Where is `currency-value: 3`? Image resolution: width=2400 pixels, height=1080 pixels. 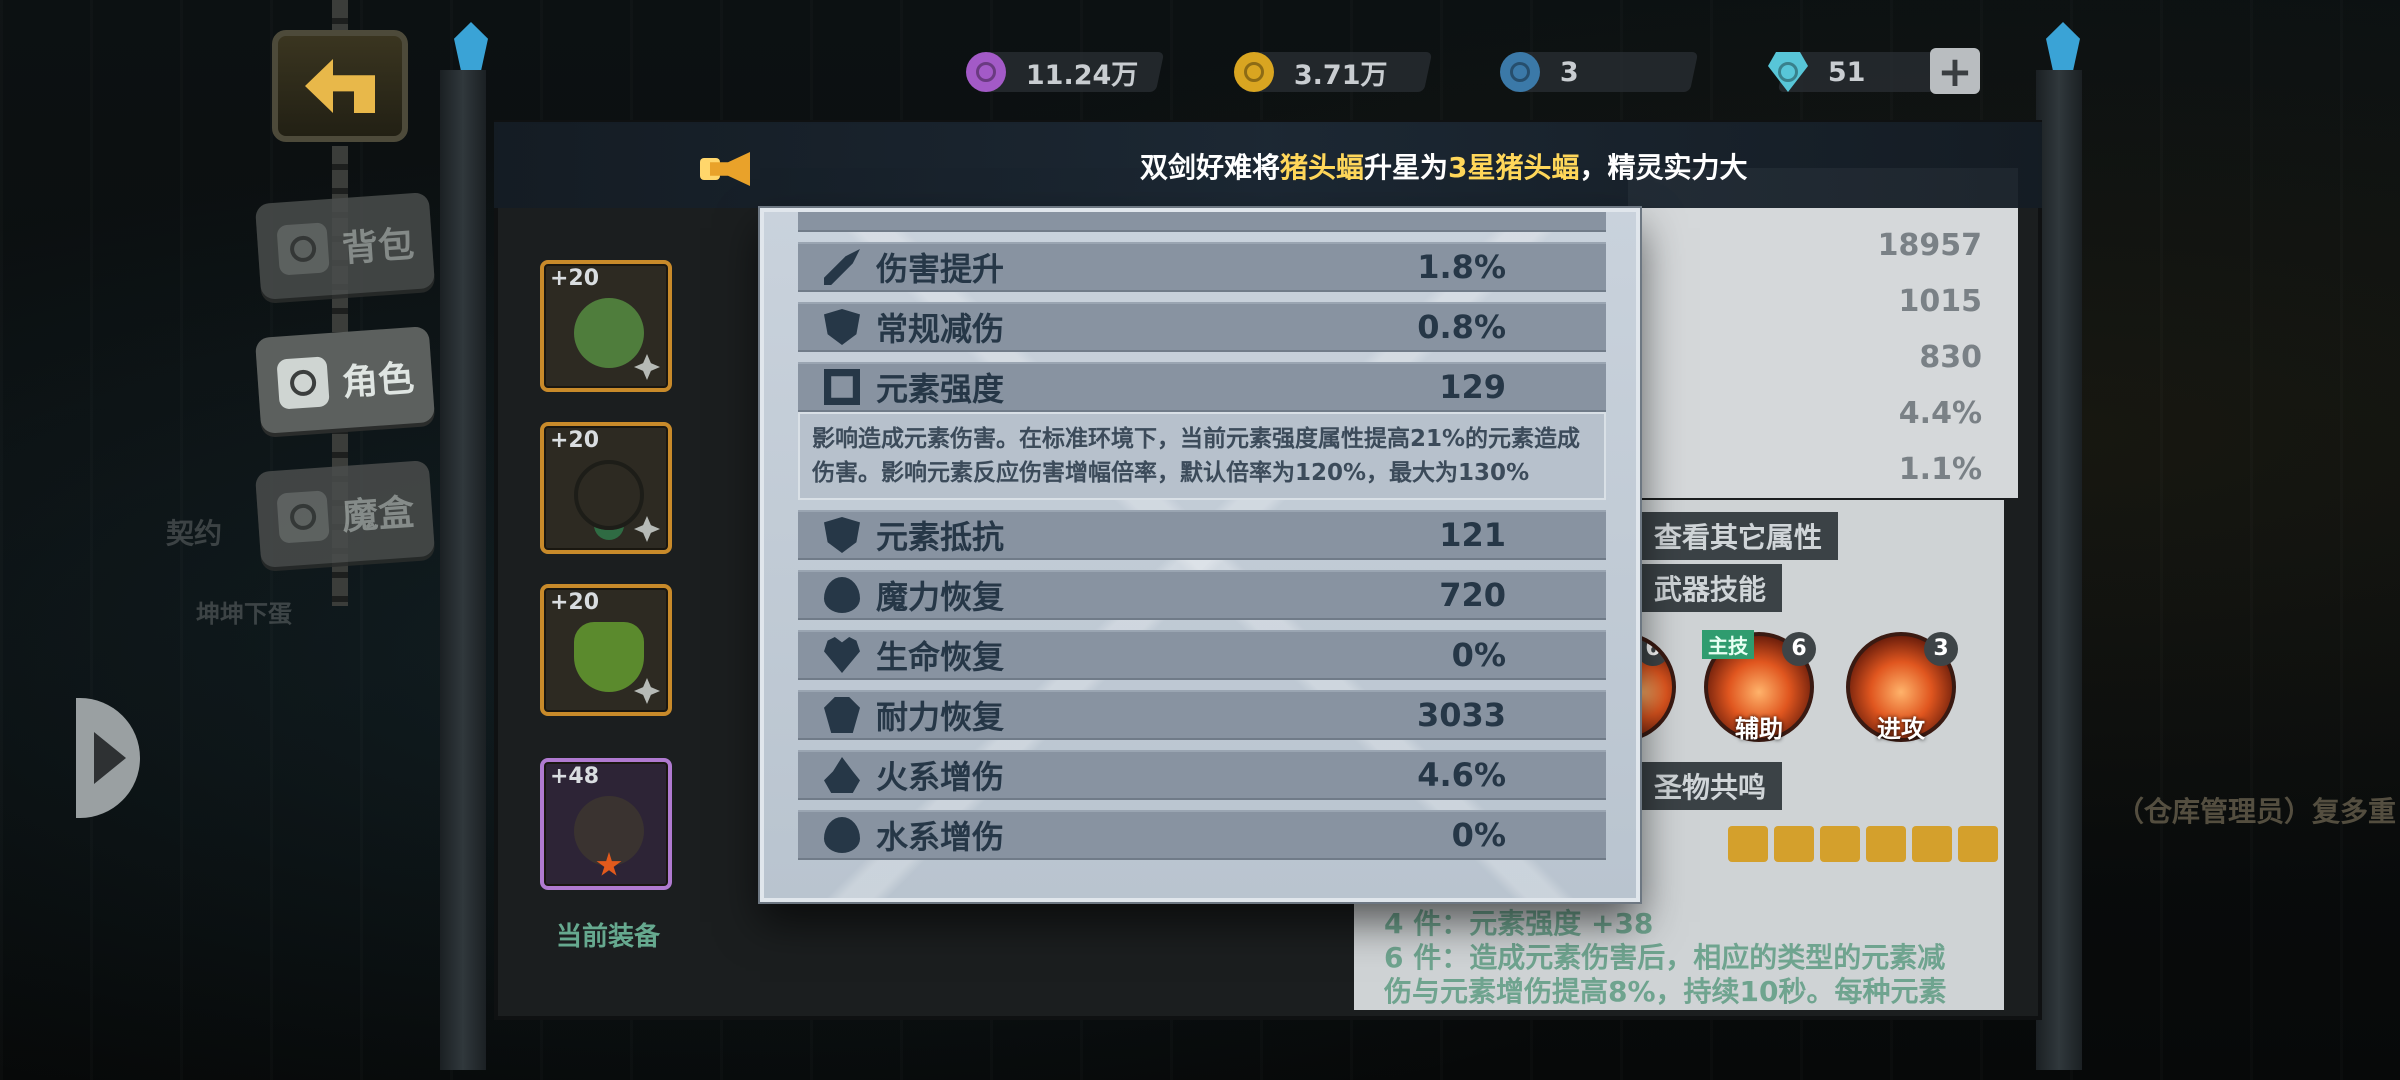 currency-value: 3 is located at coordinates (1569, 72).